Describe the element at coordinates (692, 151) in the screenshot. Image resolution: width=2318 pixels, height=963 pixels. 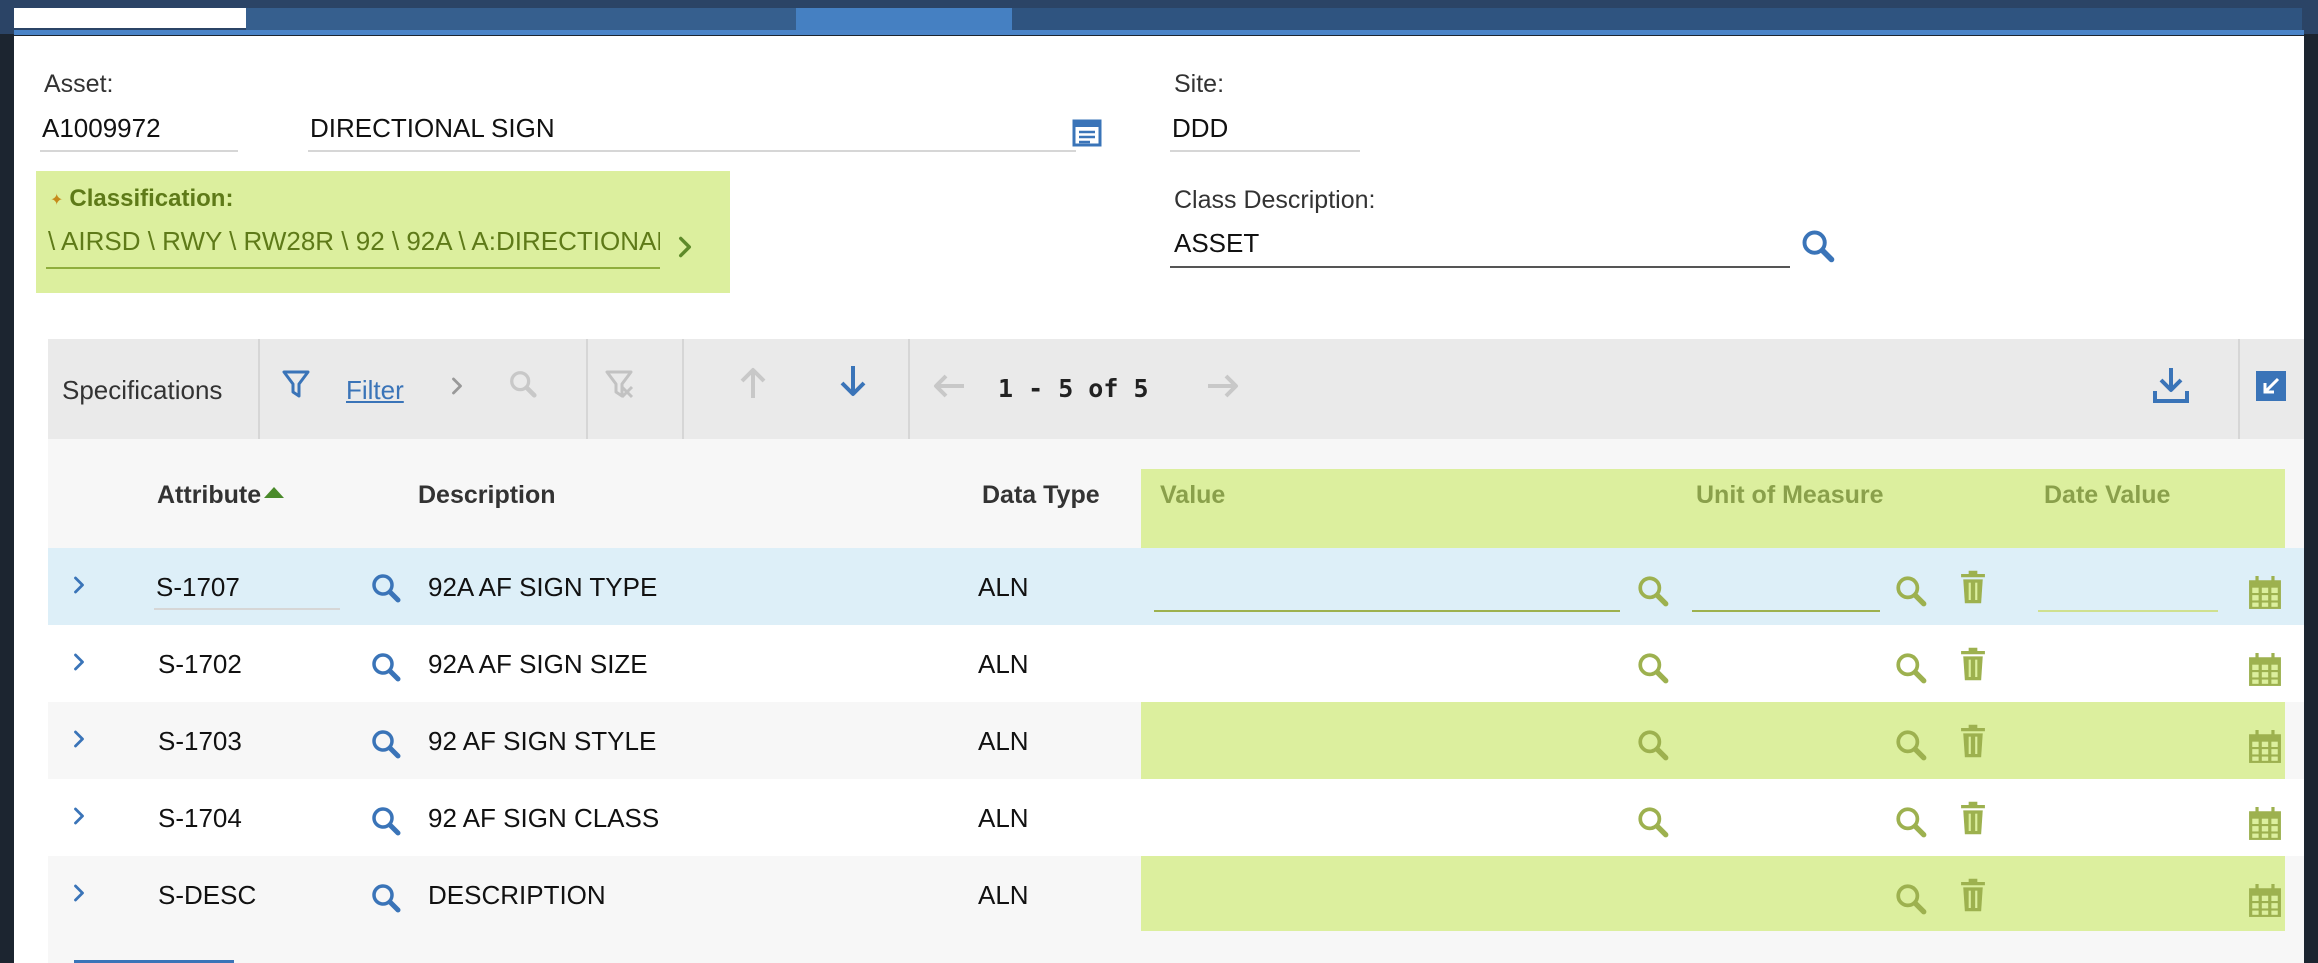
I see `asset-description-underline` at that location.